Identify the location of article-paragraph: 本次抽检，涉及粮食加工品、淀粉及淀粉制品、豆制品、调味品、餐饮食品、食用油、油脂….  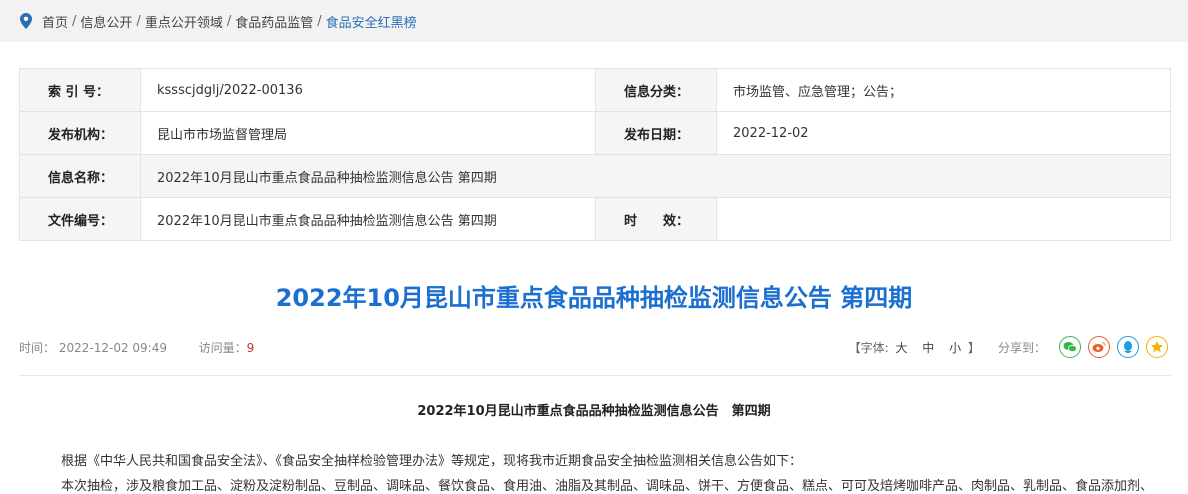
(607, 486).